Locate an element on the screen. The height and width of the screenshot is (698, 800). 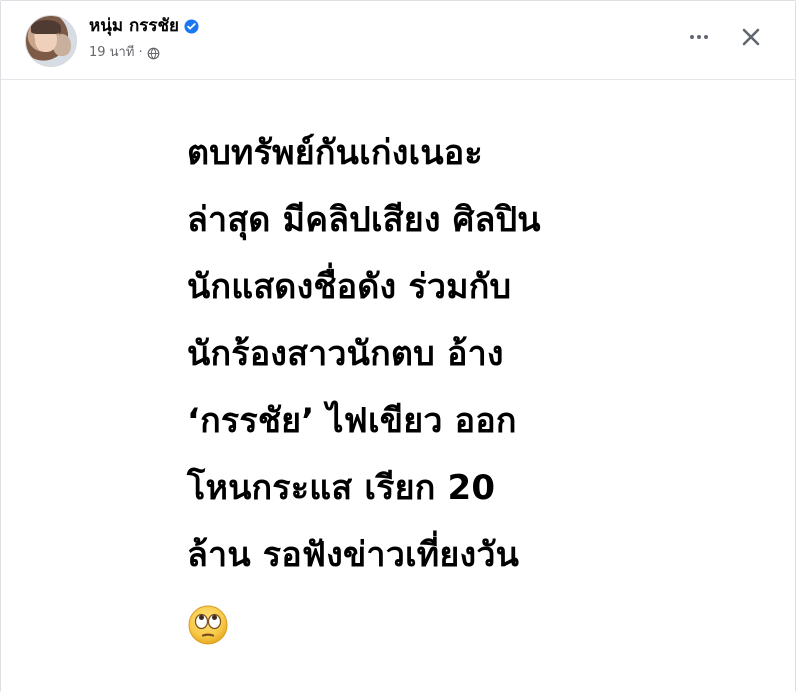
close-button is located at coordinates (751, 37).